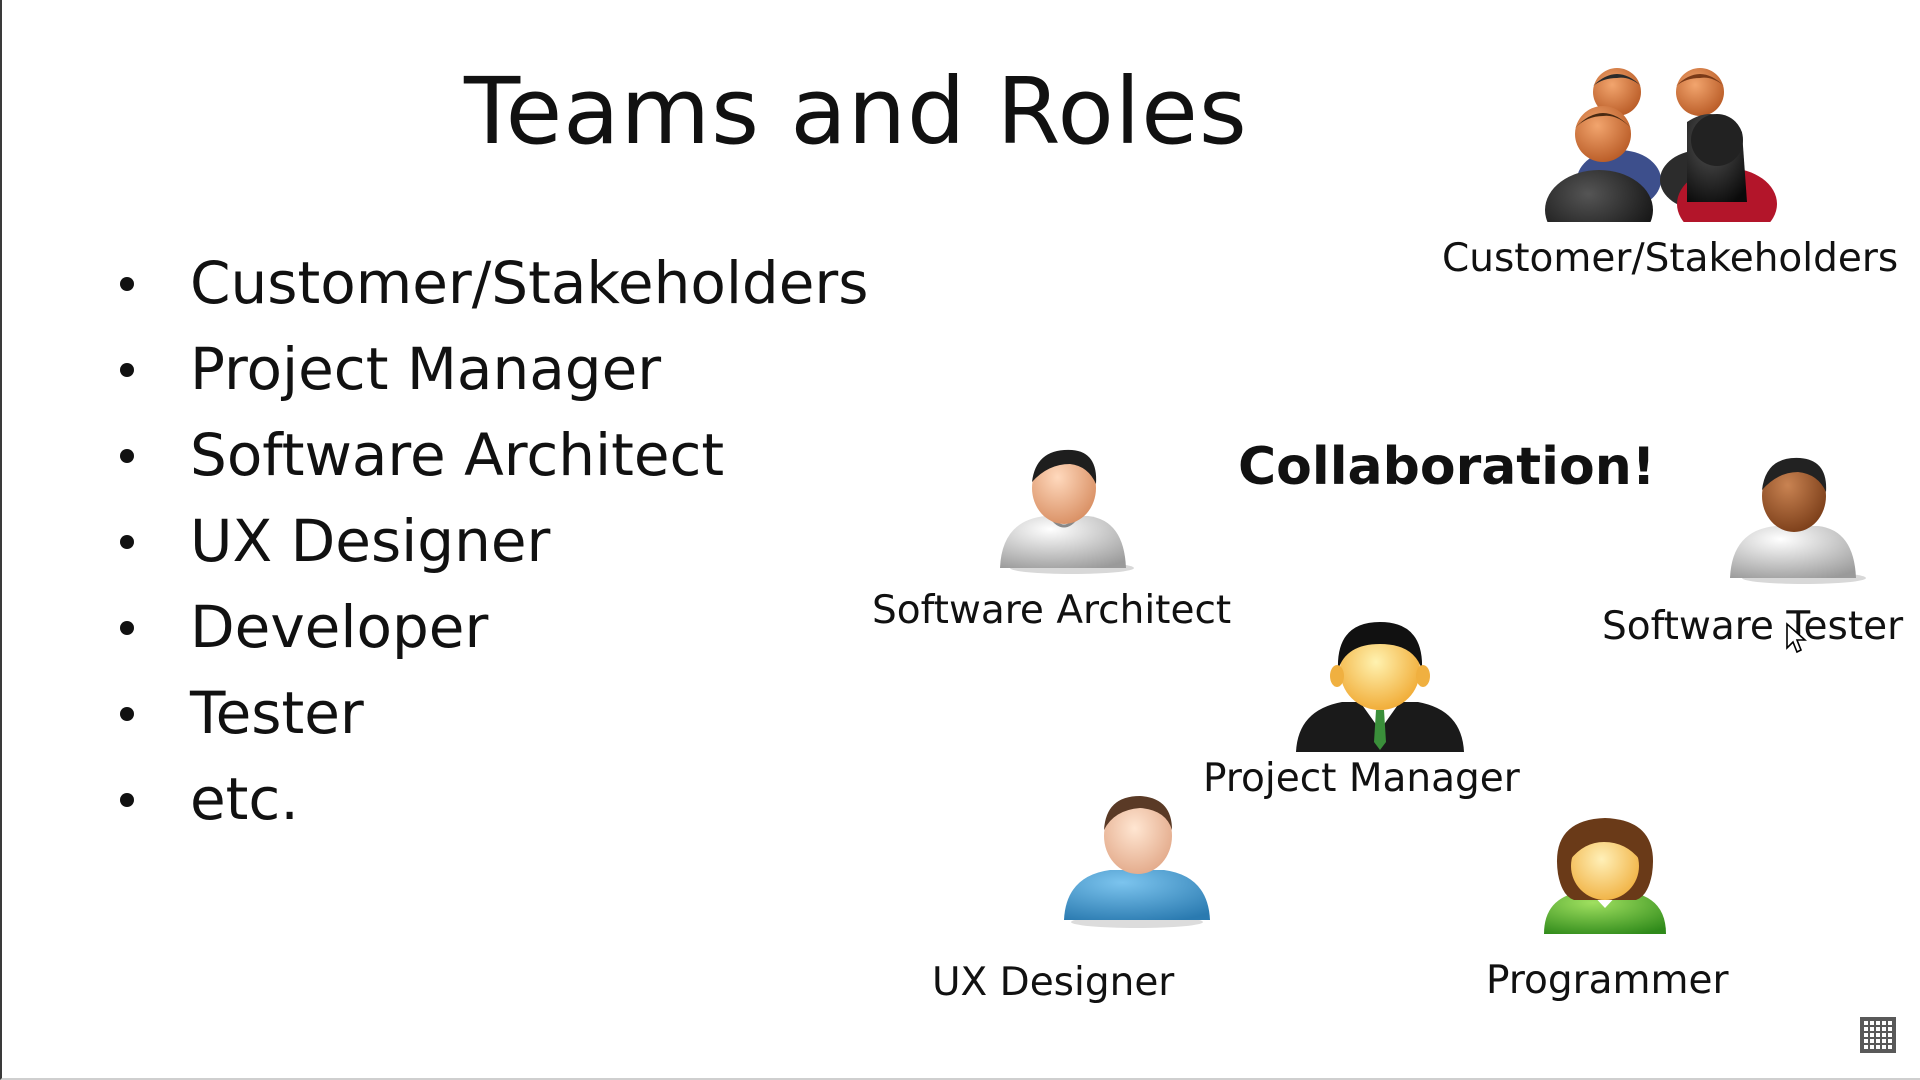 This screenshot has width=1920, height=1080. Describe the element at coordinates (1670, 258) in the screenshot. I see `figure-label-customer: Customer/Stakeholders` at that location.